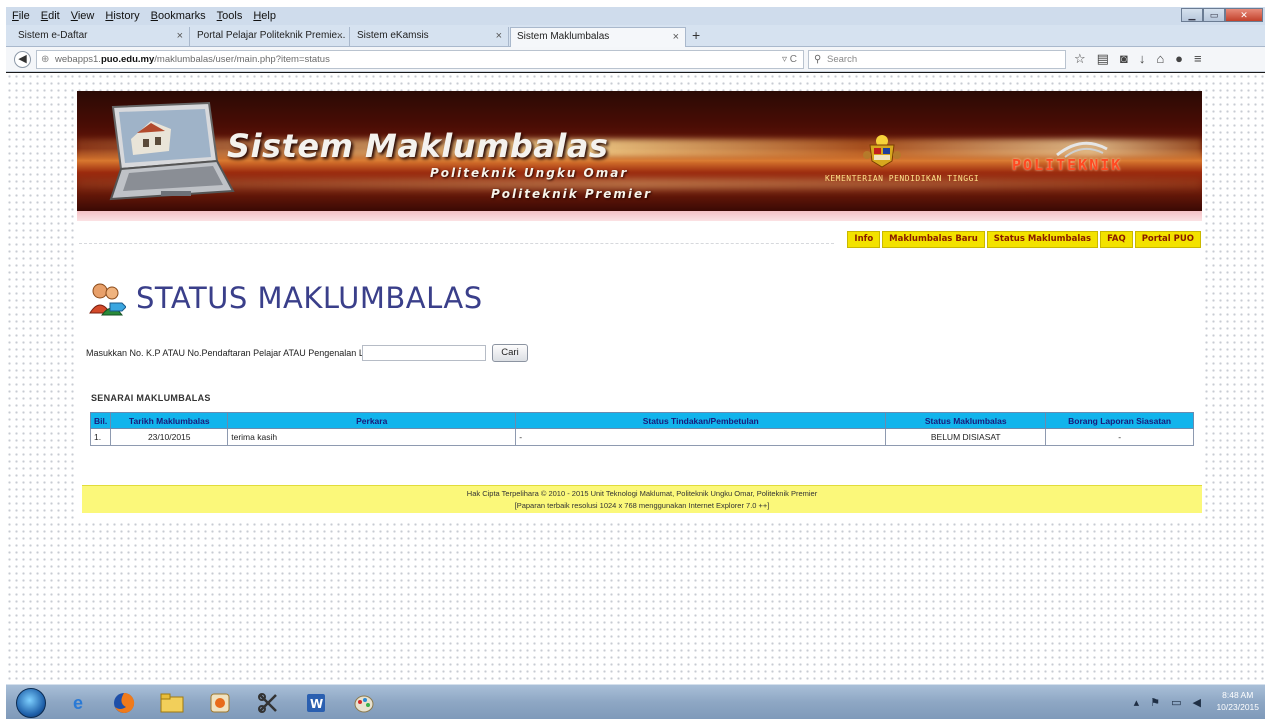 The image size is (1270, 719). What do you see at coordinates (372, 420) in the screenshot?
I see `column-header: Perkara` at bounding box center [372, 420].